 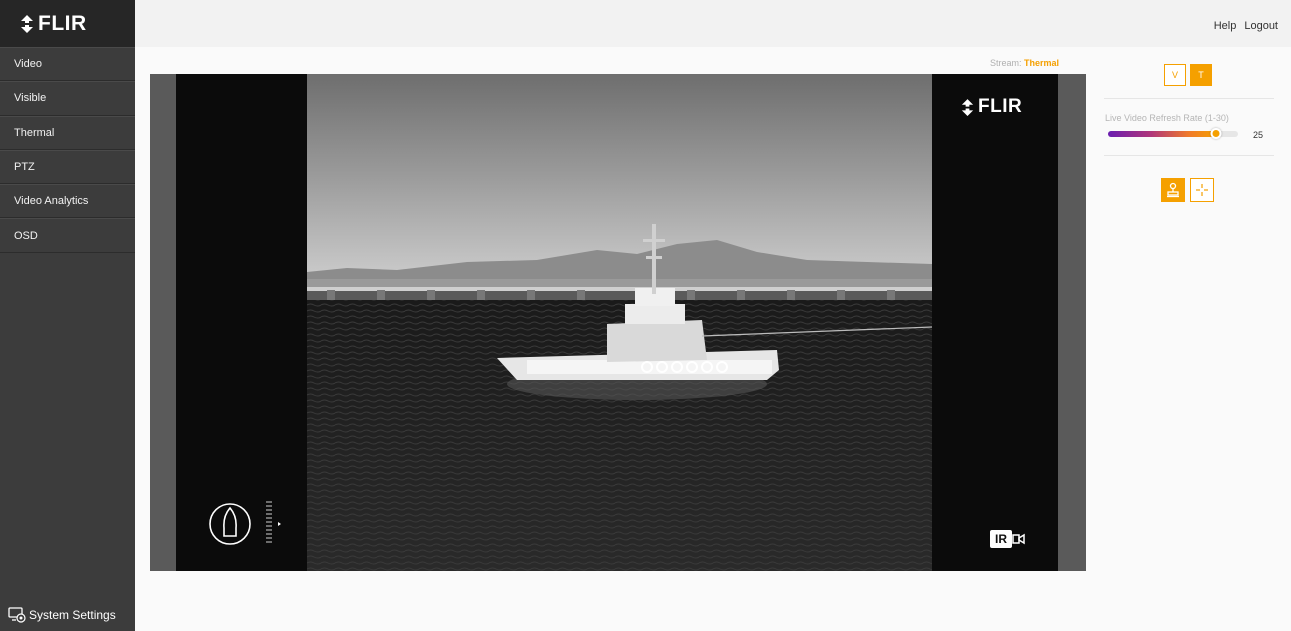 What do you see at coordinates (995, 322) in the screenshot?
I see `video-letterbox-right` at bounding box center [995, 322].